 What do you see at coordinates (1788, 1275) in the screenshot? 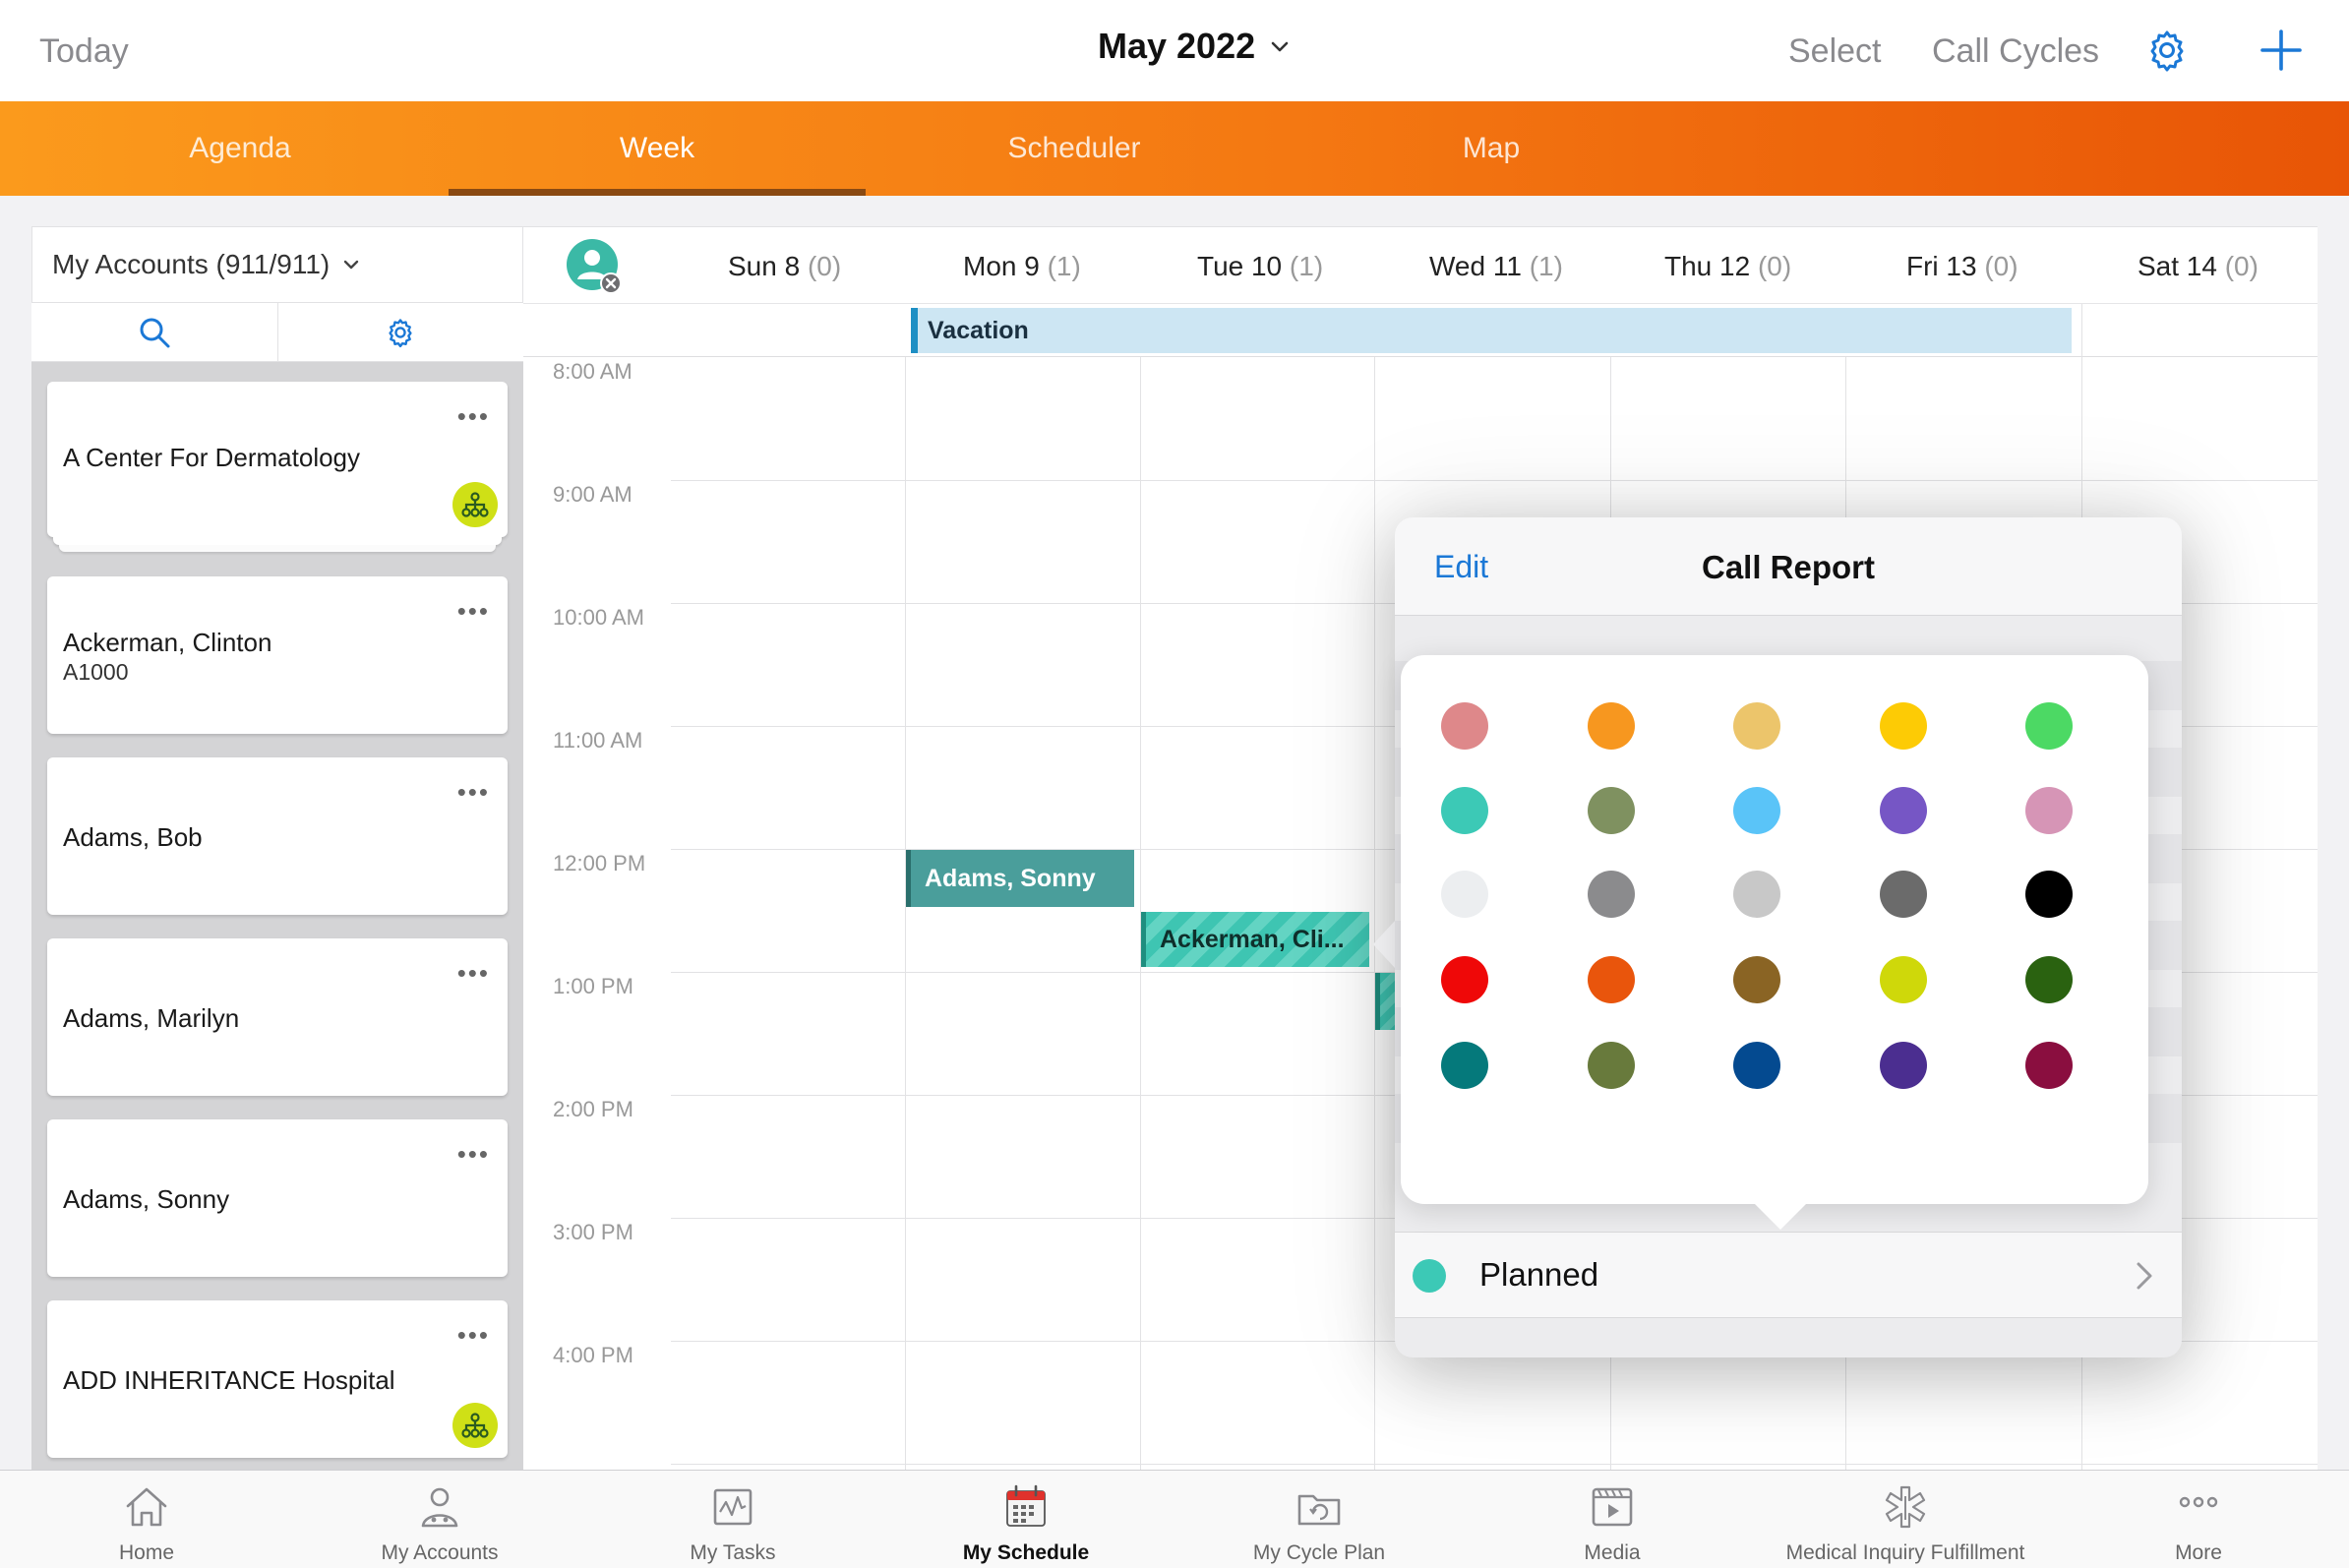
I see `call-status-row: Planned` at bounding box center [1788, 1275].